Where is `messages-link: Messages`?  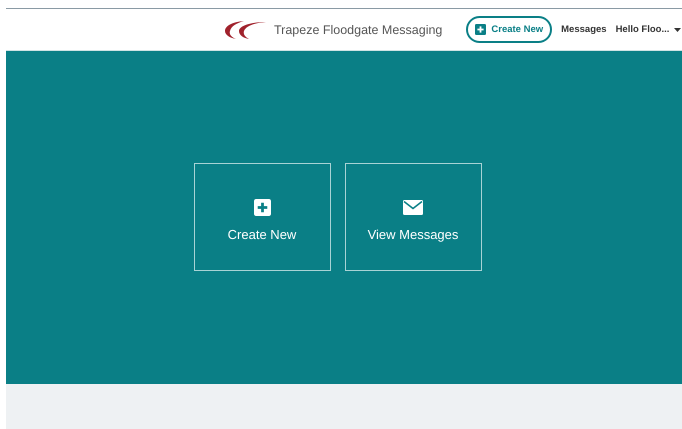
messages-link: Messages is located at coordinates (584, 29).